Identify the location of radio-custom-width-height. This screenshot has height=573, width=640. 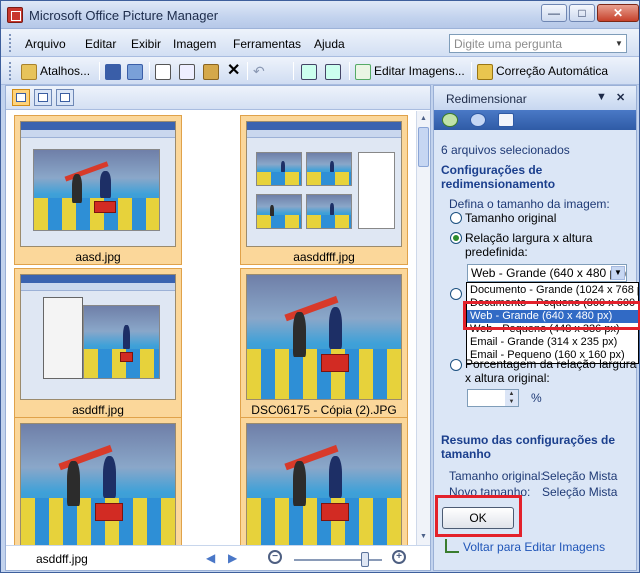
(456, 294).